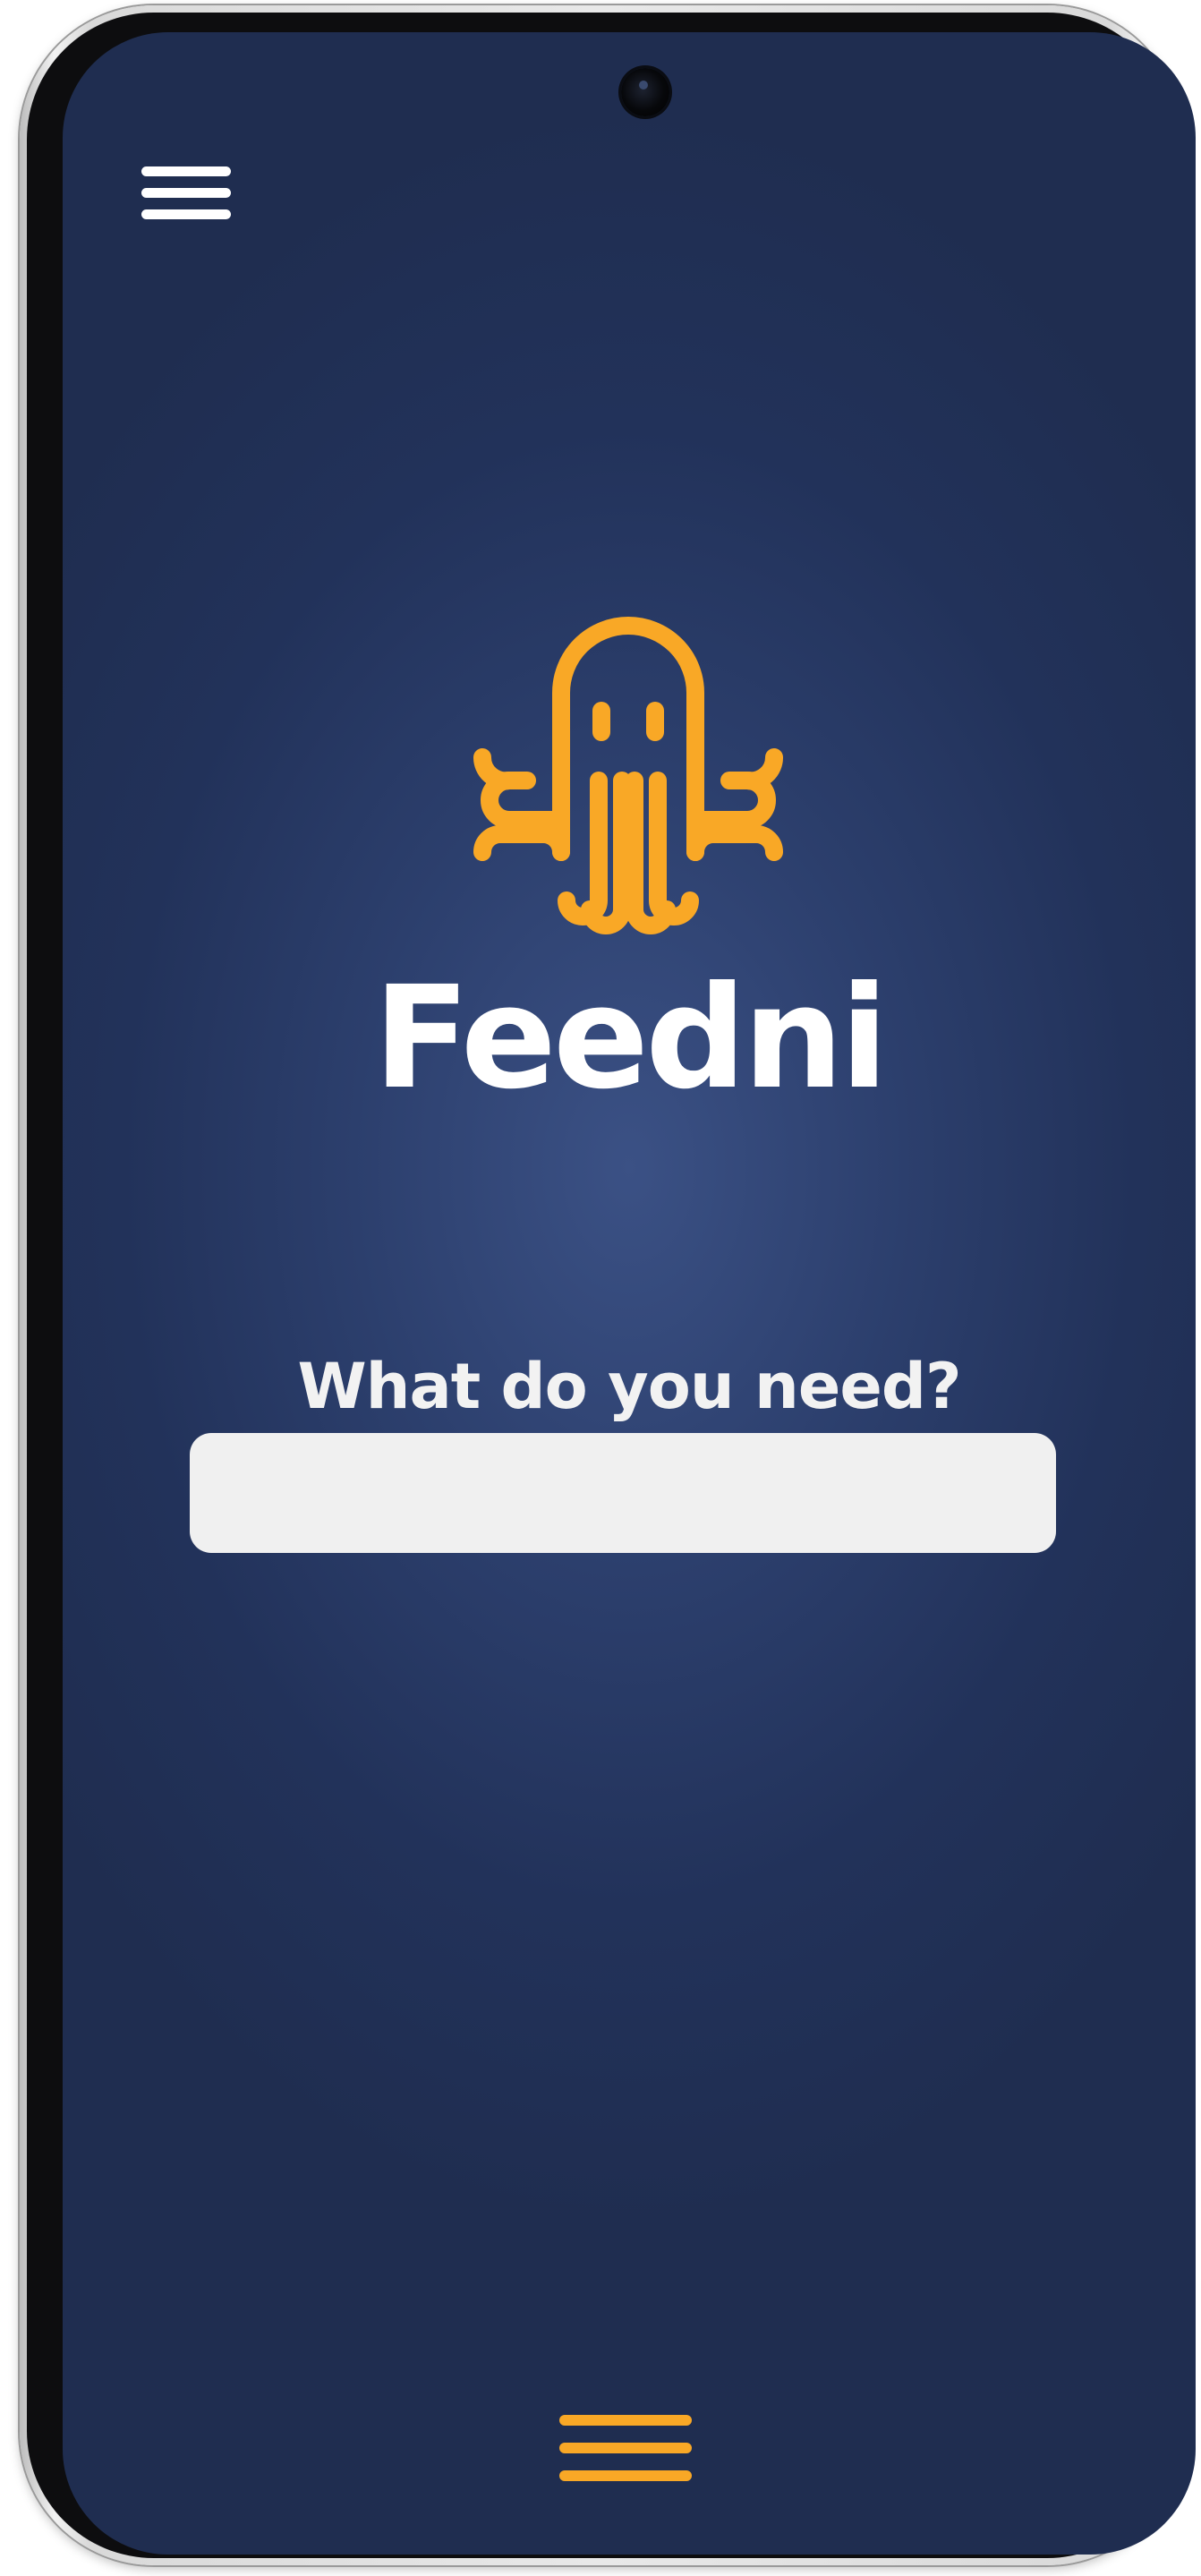 The image size is (1201, 2576). What do you see at coordinates (631, 1038) in the screenshot?
I see `app-title: Feedni` at bounding box center [631, 1038].